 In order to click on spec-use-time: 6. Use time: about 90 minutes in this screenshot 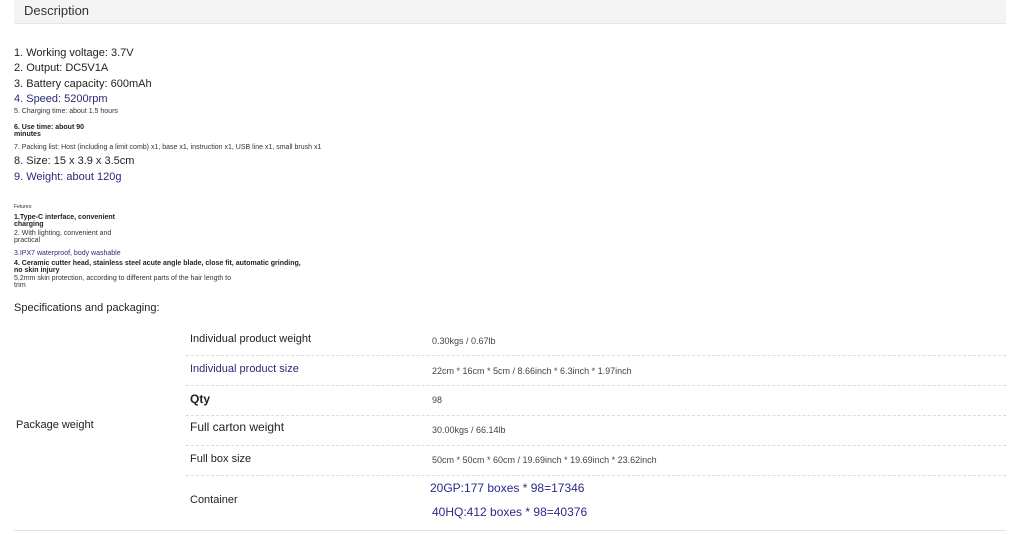, I will do `click(49, 131)`.